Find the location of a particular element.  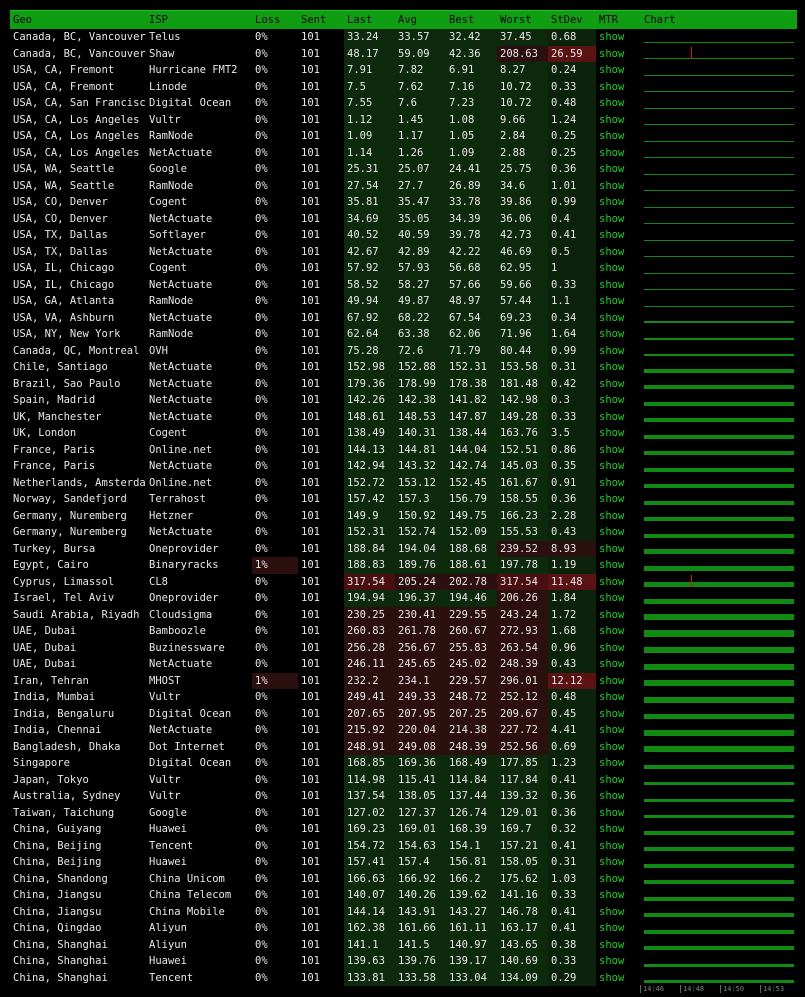

header-isp: ISP is located at coordinates (199, 19).